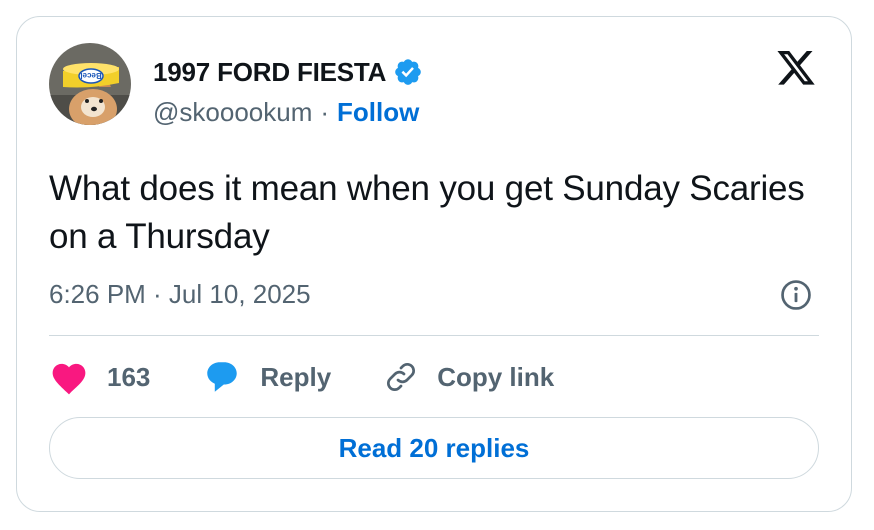 Image resolution: width=874 pixels, height=530 pixels. What do you see at coordinates (90, 75) in the screenshot?
I see `avatar-tub-label: Becel` at bounding box center [90, 75].